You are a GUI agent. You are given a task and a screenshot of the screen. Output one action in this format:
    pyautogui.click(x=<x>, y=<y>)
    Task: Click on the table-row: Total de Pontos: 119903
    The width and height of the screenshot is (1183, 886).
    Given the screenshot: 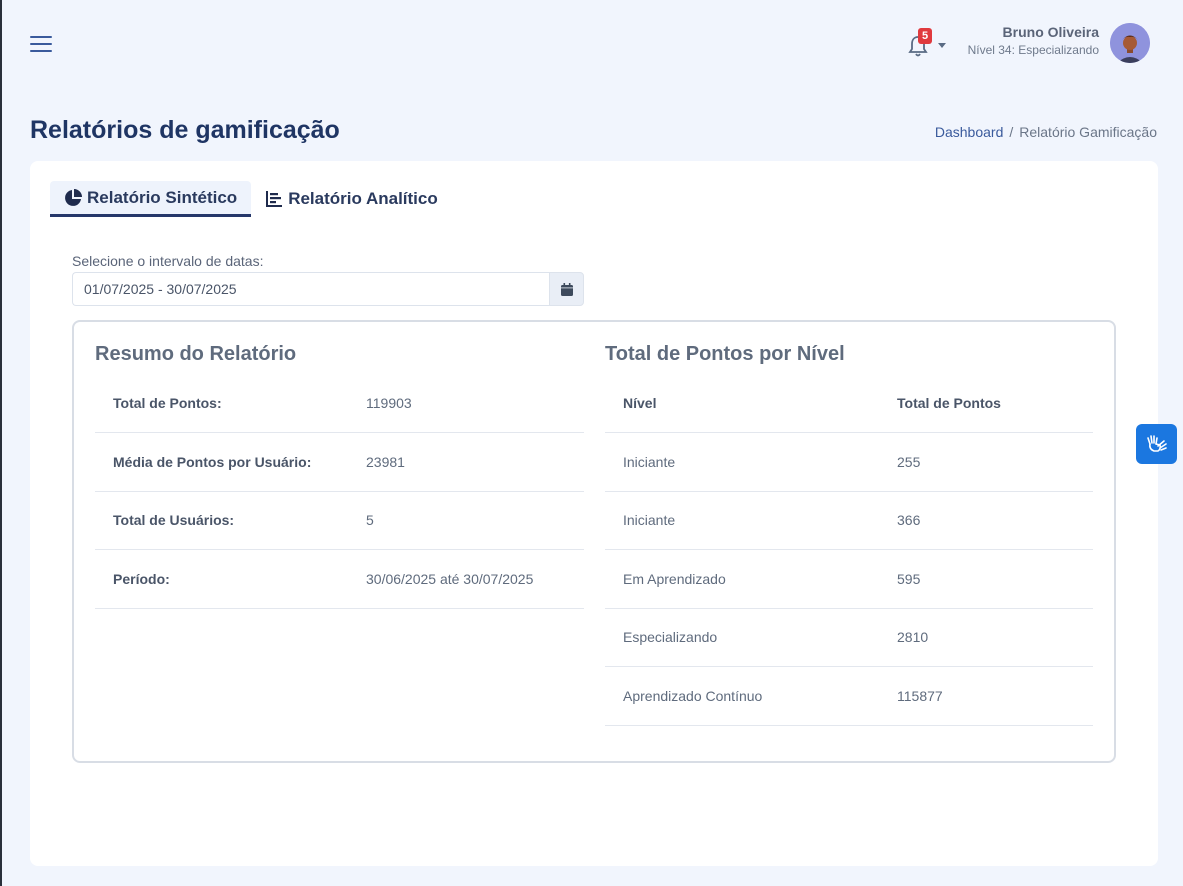 What is the action you would take?
    pyautogui.click(x=339, y=403)
    